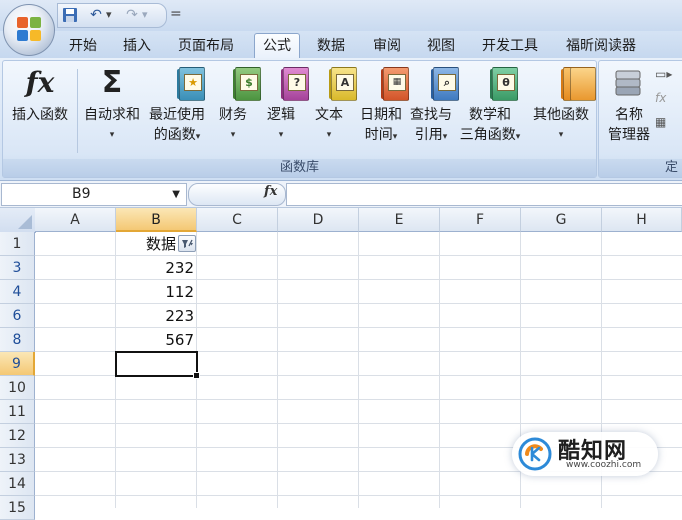 The image size is (682, 520). I want to click on logical-dropdown-icon: ▾, so click(281, 135).